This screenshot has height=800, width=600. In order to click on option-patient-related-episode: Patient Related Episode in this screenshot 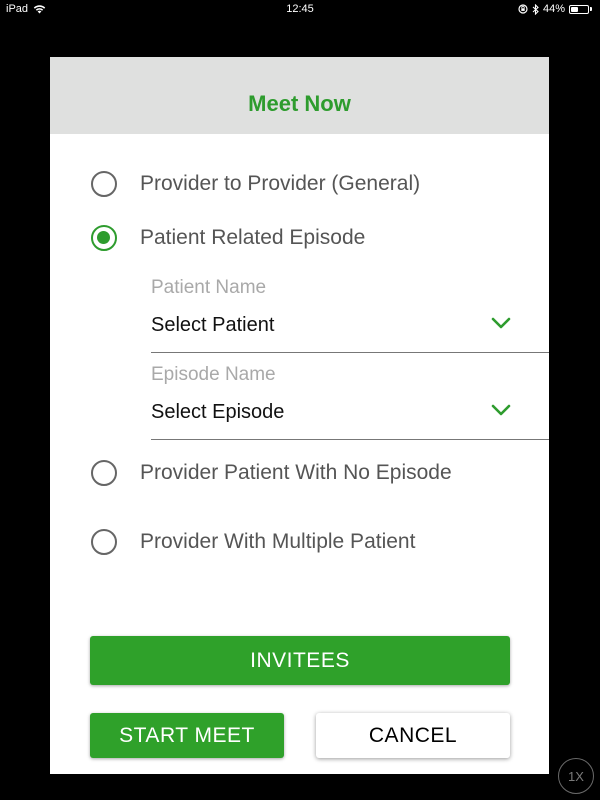, I will do `click(228, 238)`.